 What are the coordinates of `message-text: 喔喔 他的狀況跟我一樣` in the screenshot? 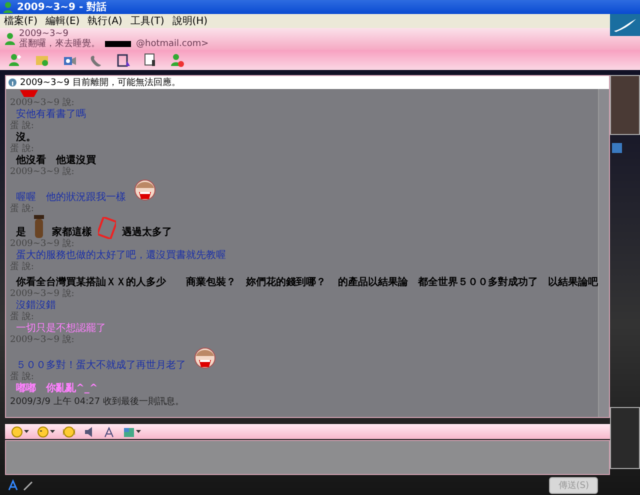 It's located at (71, 198).